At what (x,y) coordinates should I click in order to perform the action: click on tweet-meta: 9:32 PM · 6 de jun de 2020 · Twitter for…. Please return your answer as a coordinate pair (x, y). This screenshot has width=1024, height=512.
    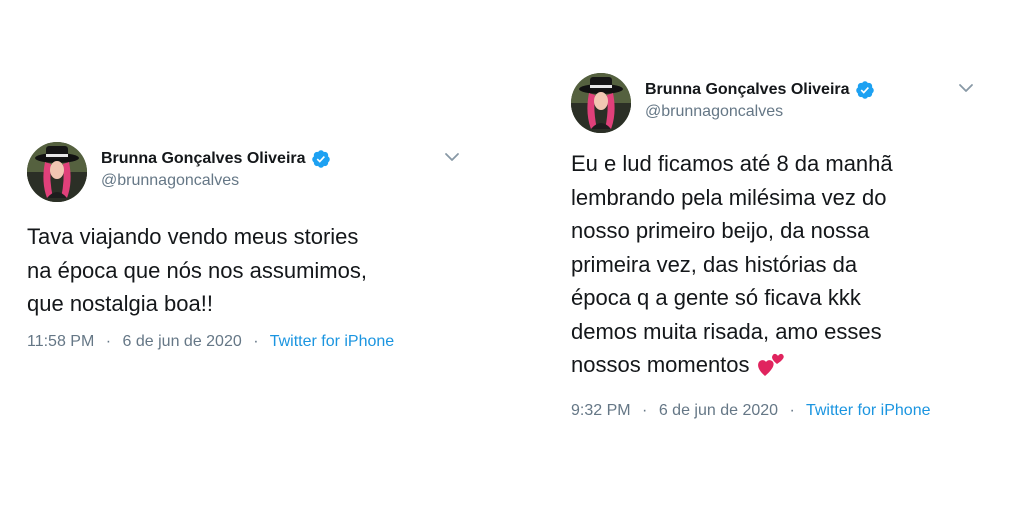
    Looking at the image, I should click on (776, 411).